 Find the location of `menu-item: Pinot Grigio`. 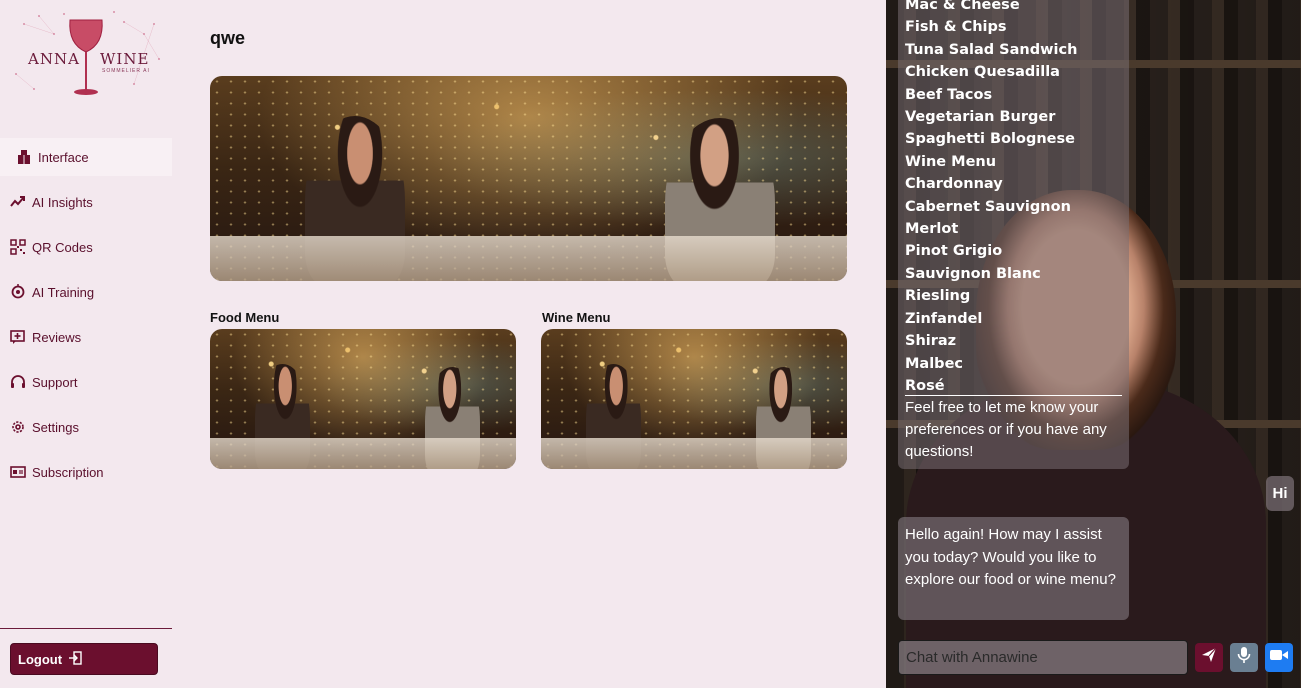

menu-item: Pinot Grigio is located at coordinates (954, 251).